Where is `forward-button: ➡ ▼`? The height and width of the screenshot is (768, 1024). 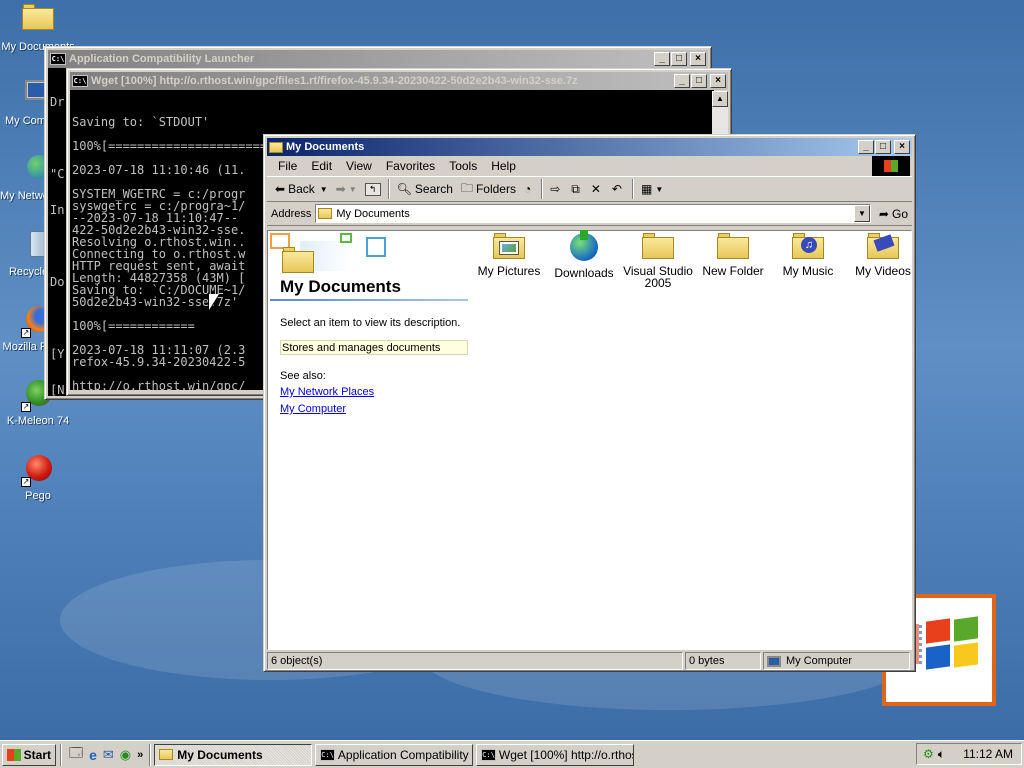 forward-button: ➡ ▼ is located at coordinates (346, 189).